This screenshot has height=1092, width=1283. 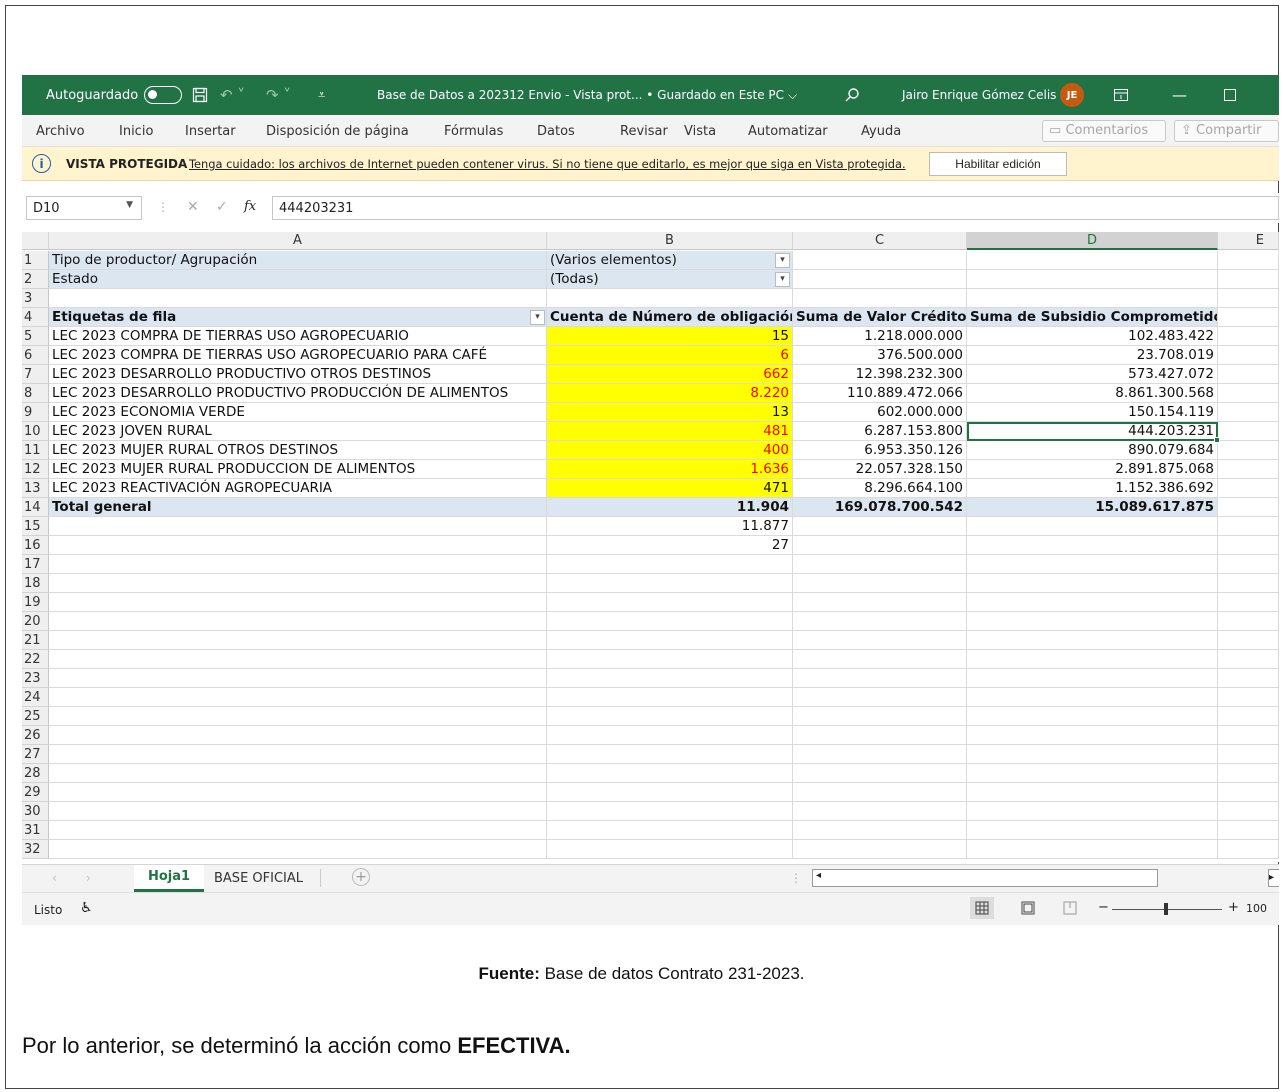 What do you see at coordinates (35, 317) in the screenshot?
I see `row-header: 4` at bounding box center [35, 317].